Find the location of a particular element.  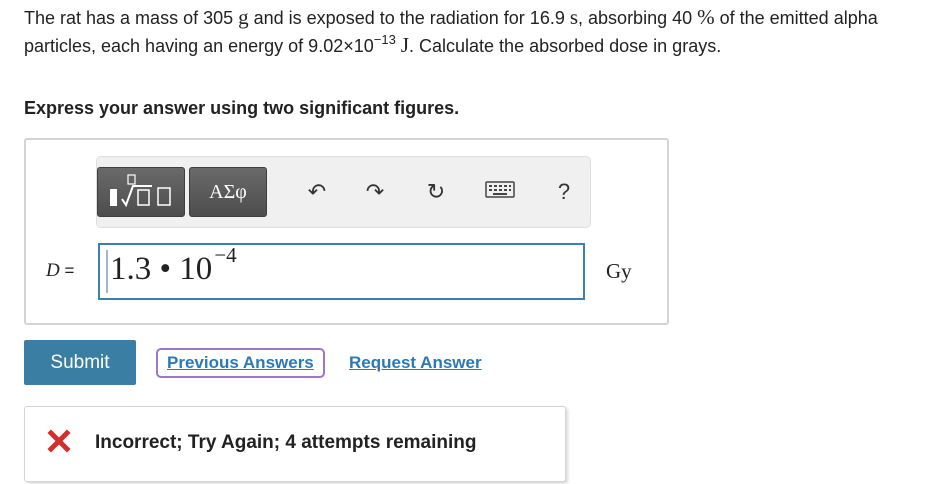

greek-symbols-label: ΑΣφ is located at coordinates (228, 192).